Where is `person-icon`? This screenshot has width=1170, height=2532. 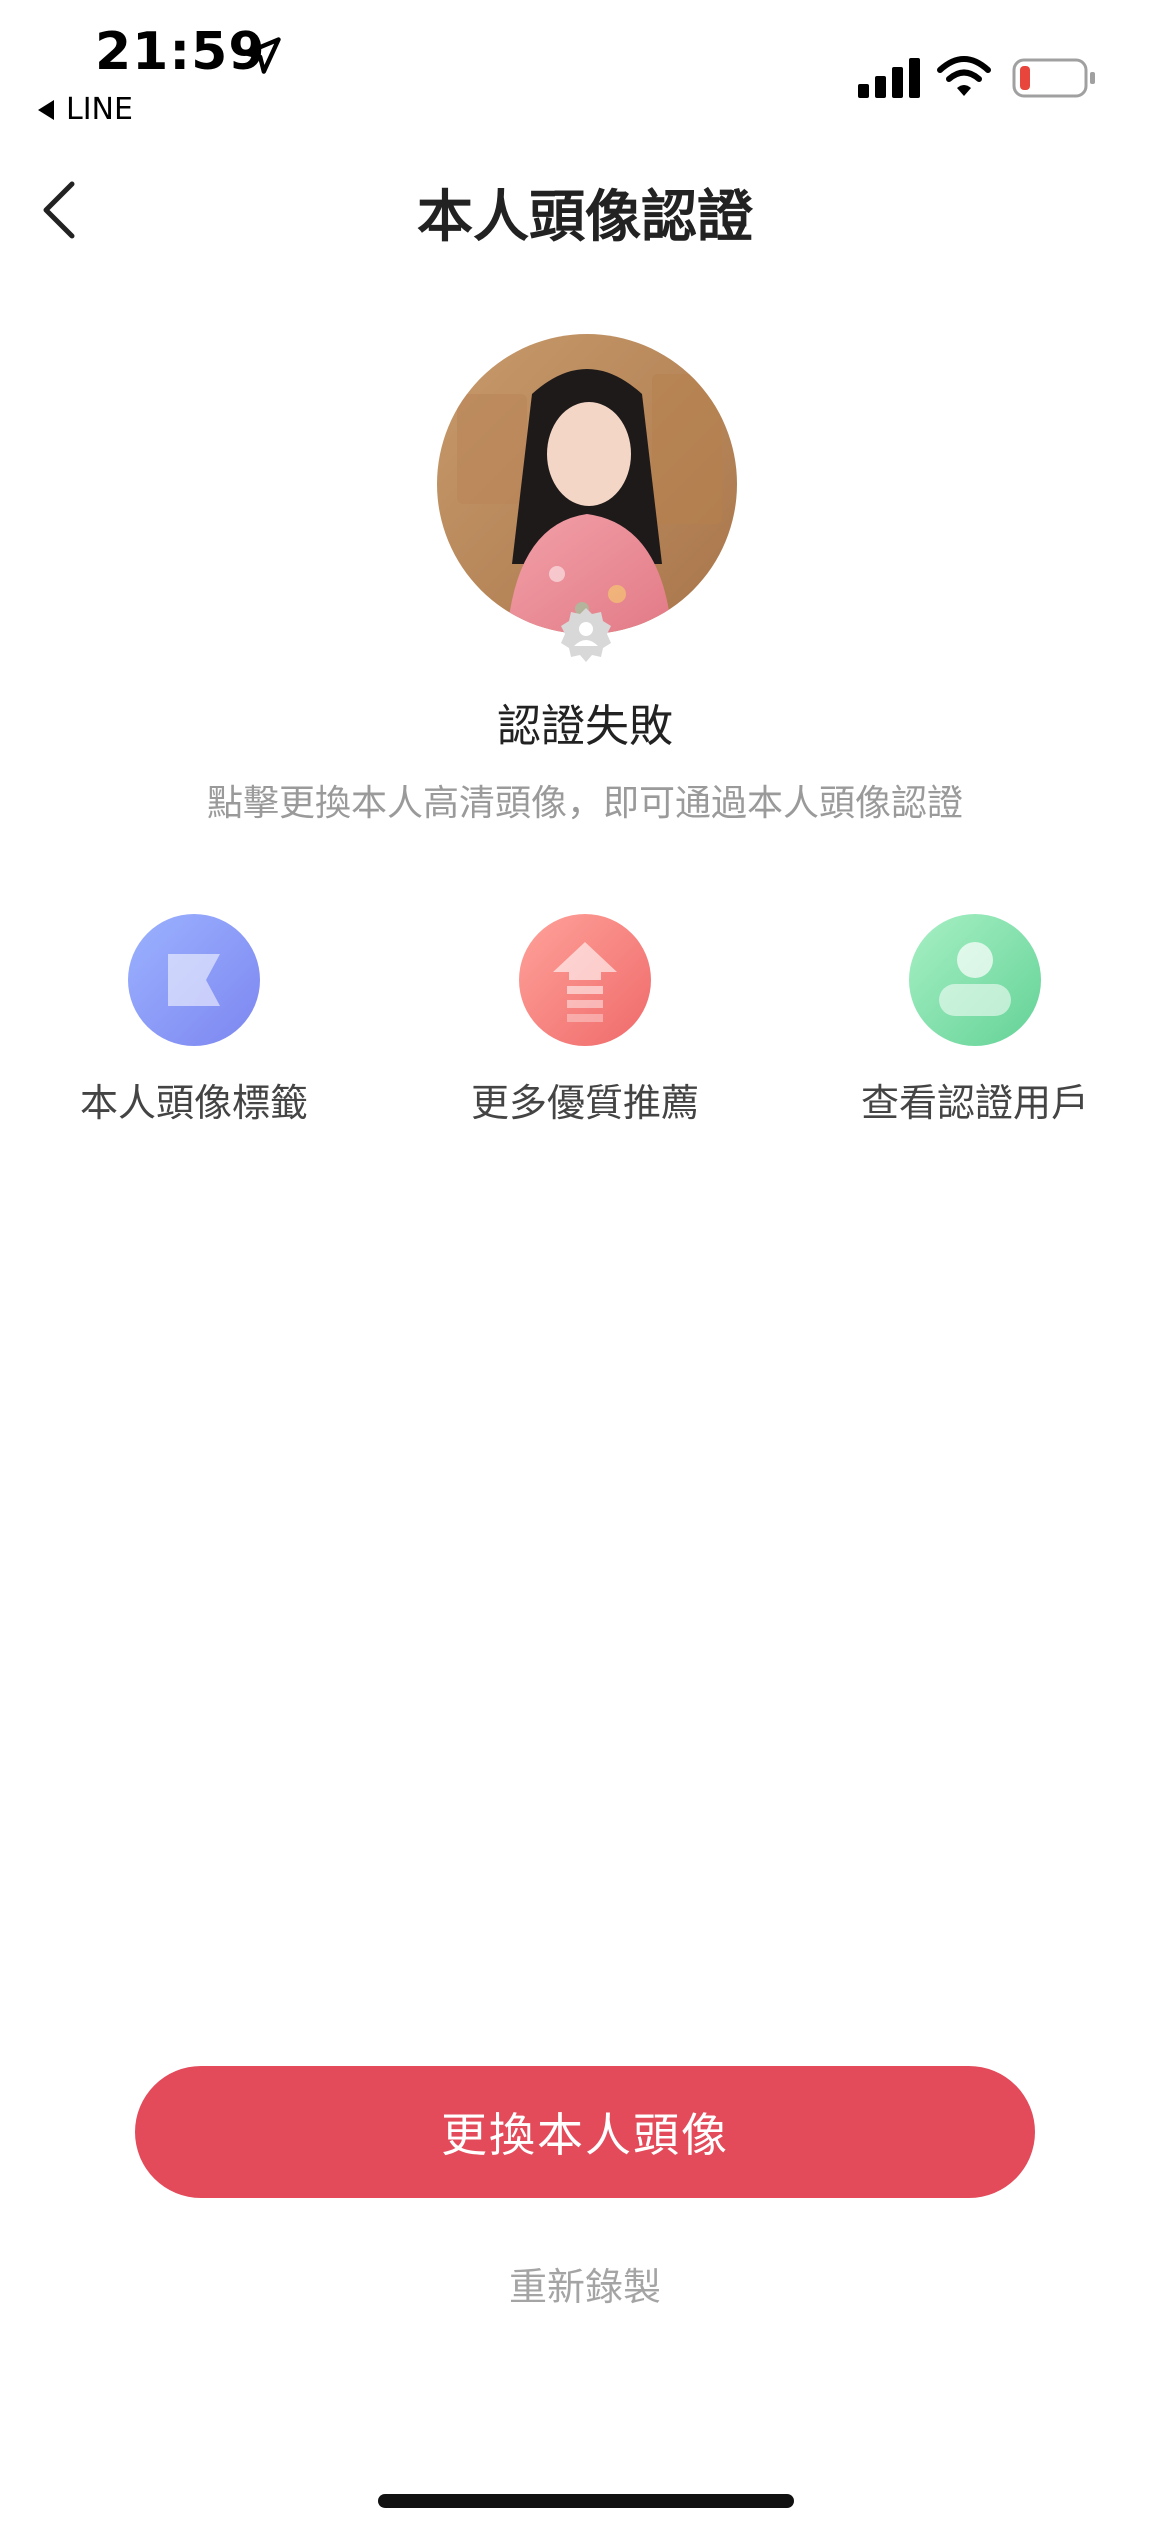 person-icon is located at coordinates (975, 980).